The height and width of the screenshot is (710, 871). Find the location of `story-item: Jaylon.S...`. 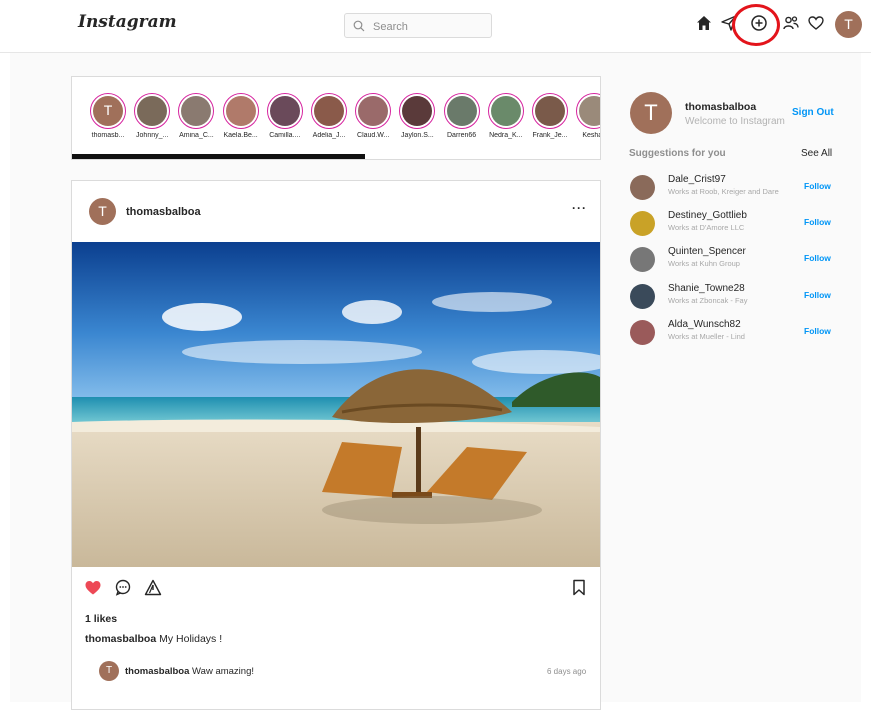

story-item: Jaylon.S... is located at coordinates (417, 116).